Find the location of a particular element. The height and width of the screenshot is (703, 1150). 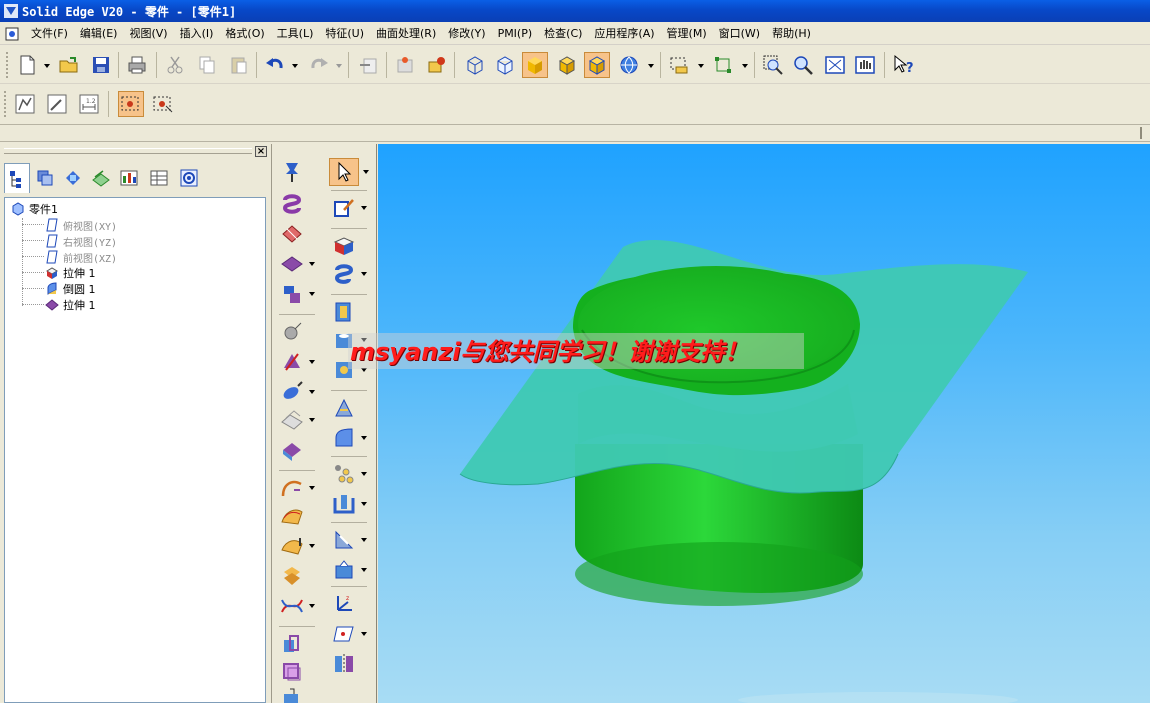

menu-features: 特征(U) is located at coordinates (344, 34).